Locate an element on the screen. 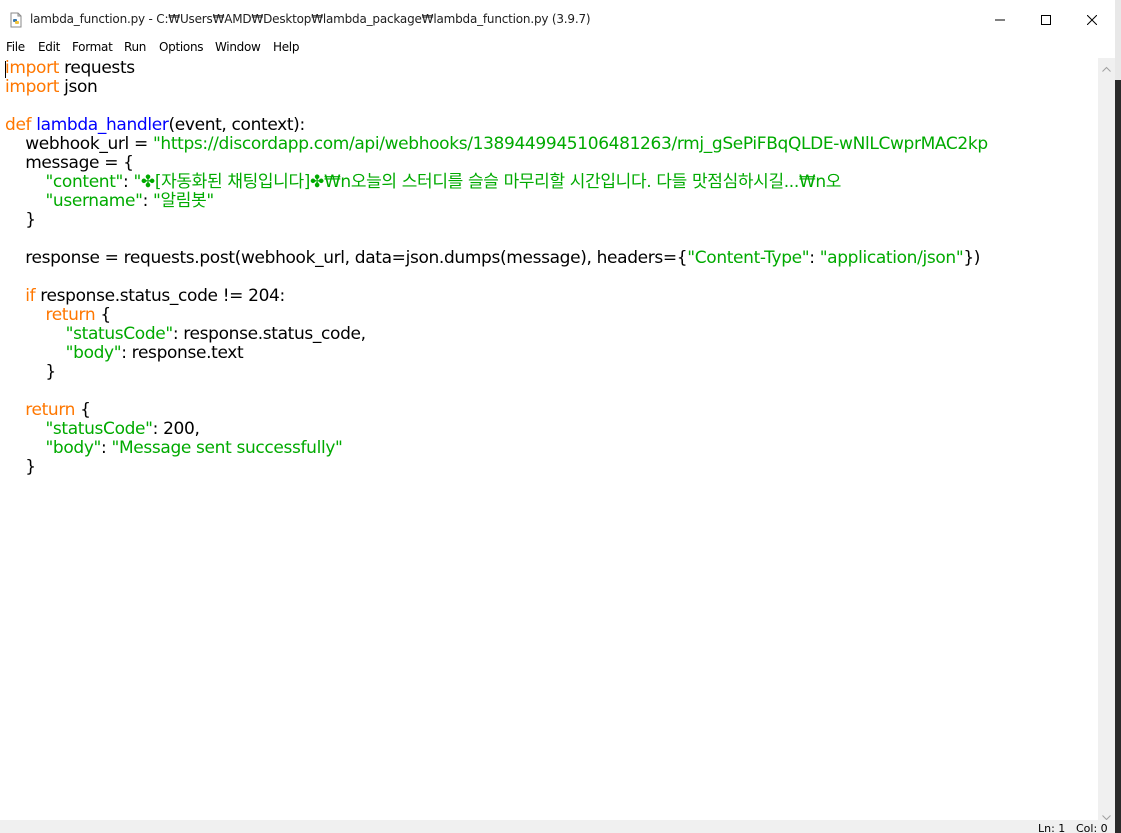 This screenshot has height=833, width=1121. scroll-up-button is located at coordinates (1106, 66).